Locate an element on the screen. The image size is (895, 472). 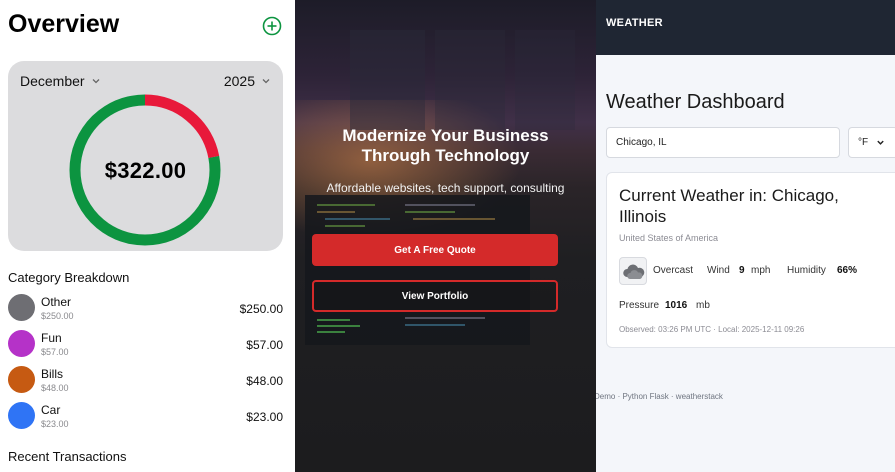
get-free-quote-button: Get A Free Quote is located at coordinates (435, 250).